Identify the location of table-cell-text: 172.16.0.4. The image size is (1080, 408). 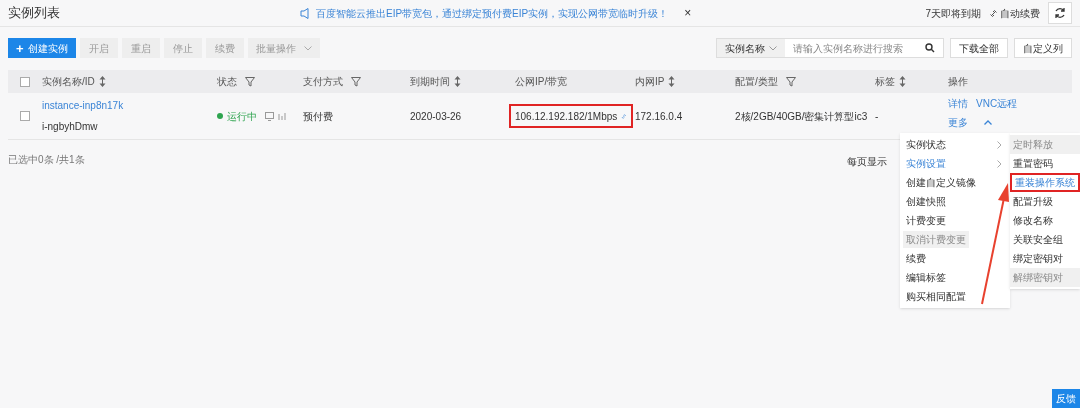
(659, 116).